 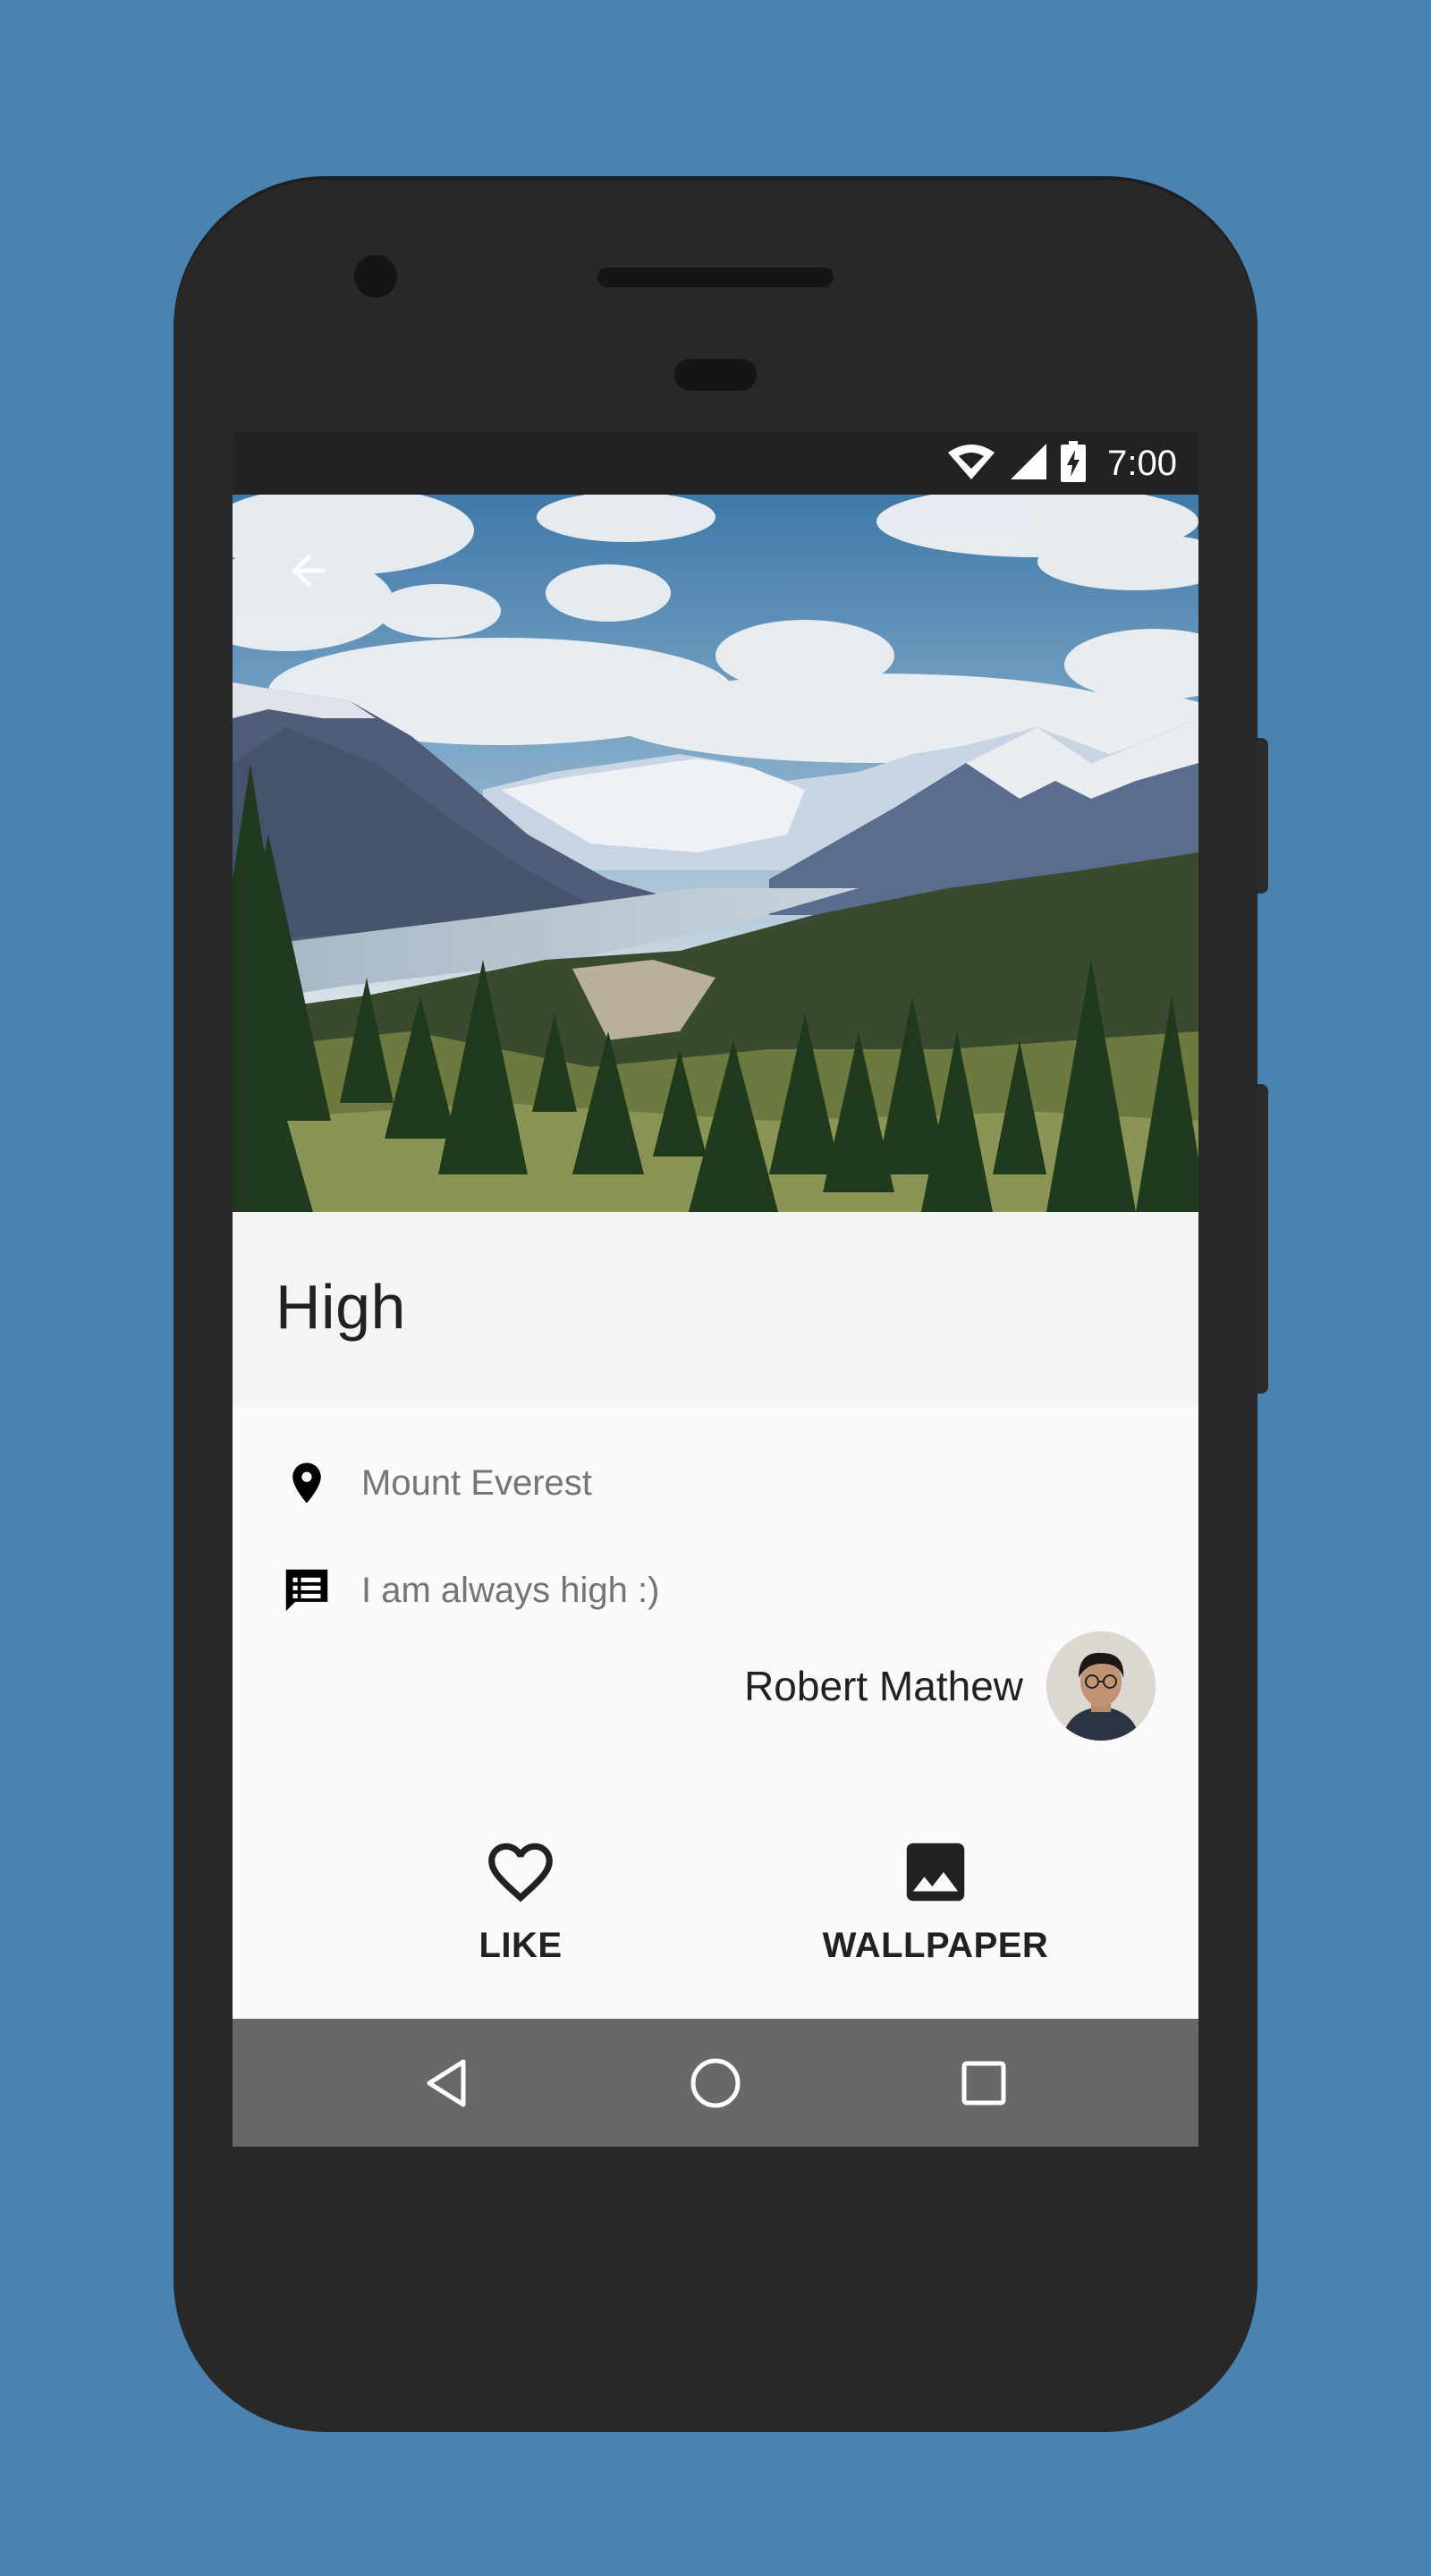 What do you see at coordinates (1101, 1686) in the screenshot?
I see `avatar` at bounding box center [1101, 1686].